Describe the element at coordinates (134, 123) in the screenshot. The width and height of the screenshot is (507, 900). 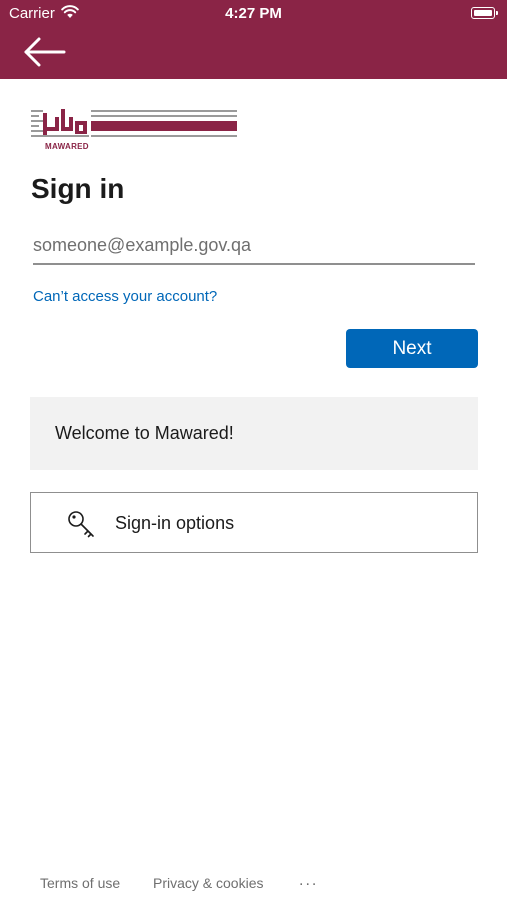
I see `mawared-logo-mark` at that location.